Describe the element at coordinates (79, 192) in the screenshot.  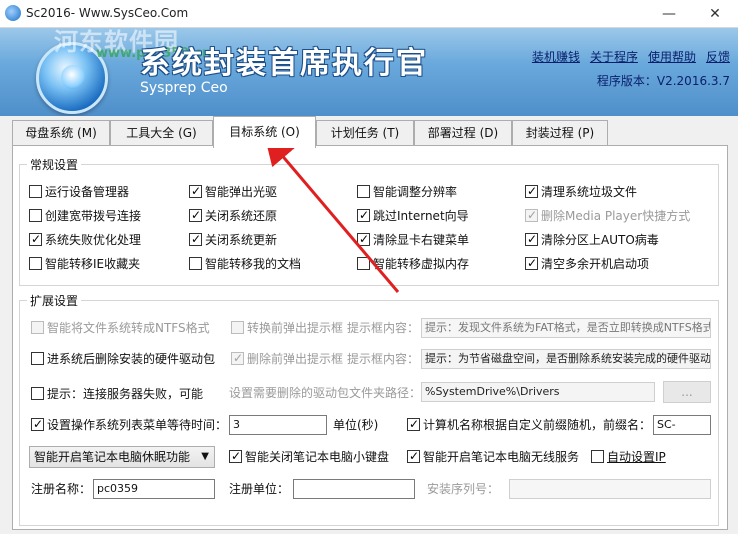
I see `run-device-manager-checkbox: 运行设备管理器` at that location.